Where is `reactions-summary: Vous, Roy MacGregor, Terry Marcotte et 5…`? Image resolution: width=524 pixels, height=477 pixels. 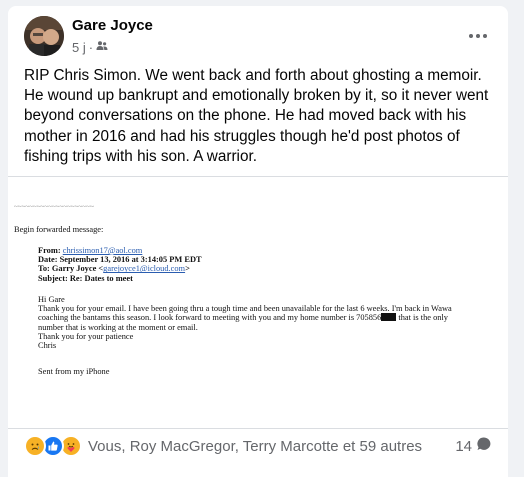 reactions-summary: Vous, Roy MacGregor, Terry Marcotte et 5… is located at coordinates (223, 446).